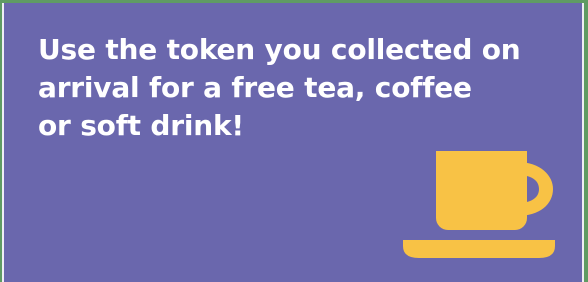 This screenshot has height=282, width=588. What do you see at coordinates (279, 49) in the screenshot?
I see `message-line-1: Use the token you collected on` at bounding box center [279, 49].